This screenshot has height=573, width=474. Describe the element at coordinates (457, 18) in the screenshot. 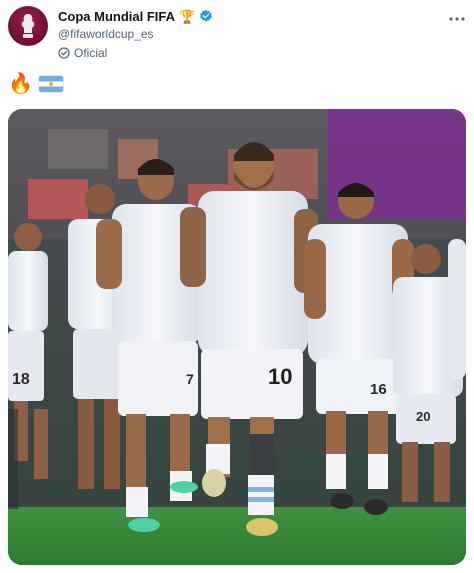

I see `more-options-icon` at that location.